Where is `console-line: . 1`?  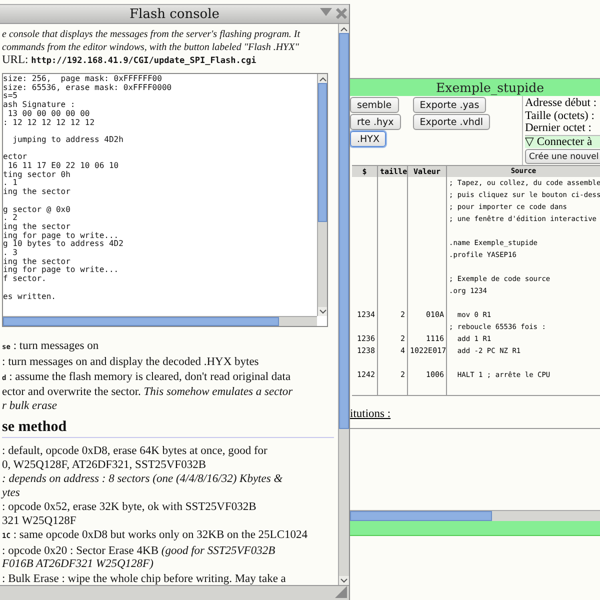
console-line: . 1 is located at coordinates (10, 183).